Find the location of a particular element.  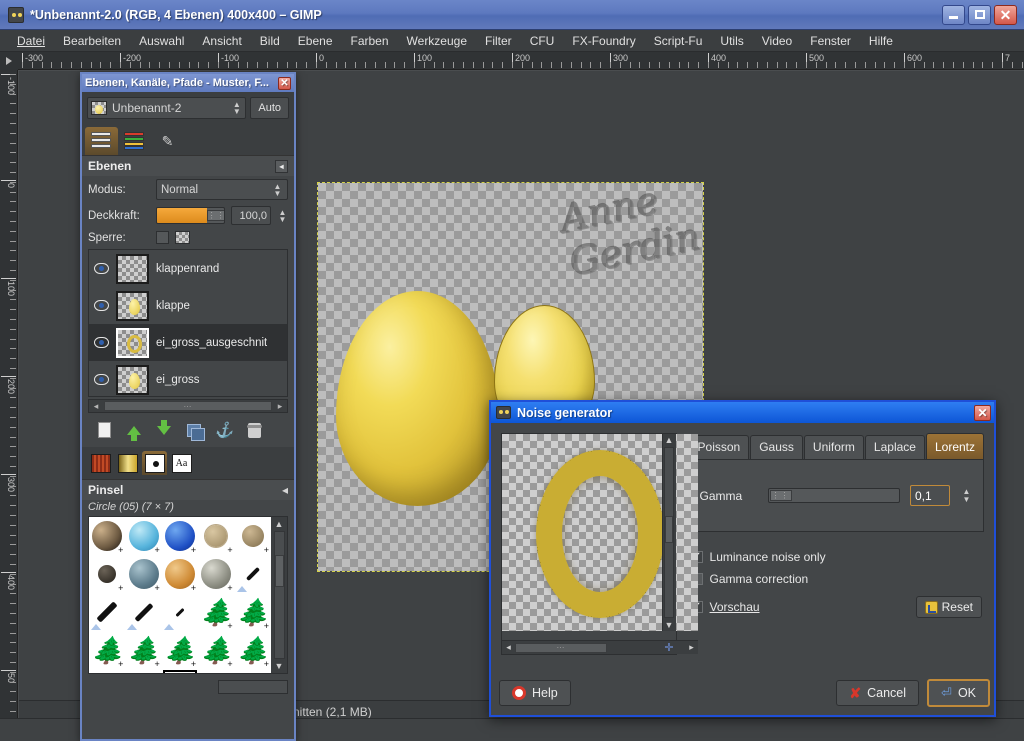

duplicate-layer-button is located at coordinates (194, 431).